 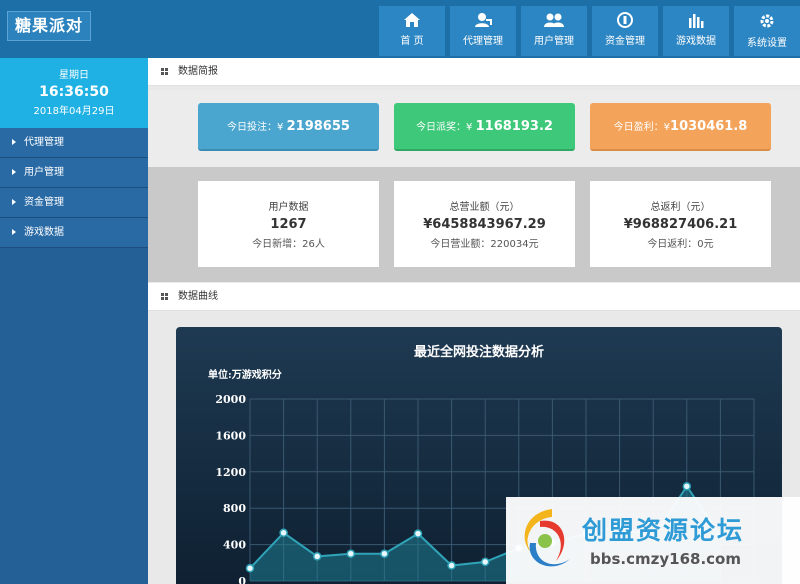 What do you see at coordinates (484, 207) in the screenshot?
I see `card-title: 总营业额（元）` at bounding box center [484, 207].